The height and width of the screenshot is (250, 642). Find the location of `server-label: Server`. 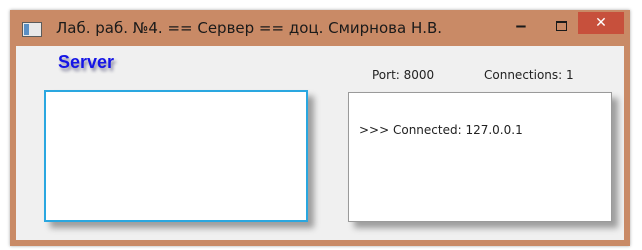

server-label: Server is located at coordinates (86, 62).